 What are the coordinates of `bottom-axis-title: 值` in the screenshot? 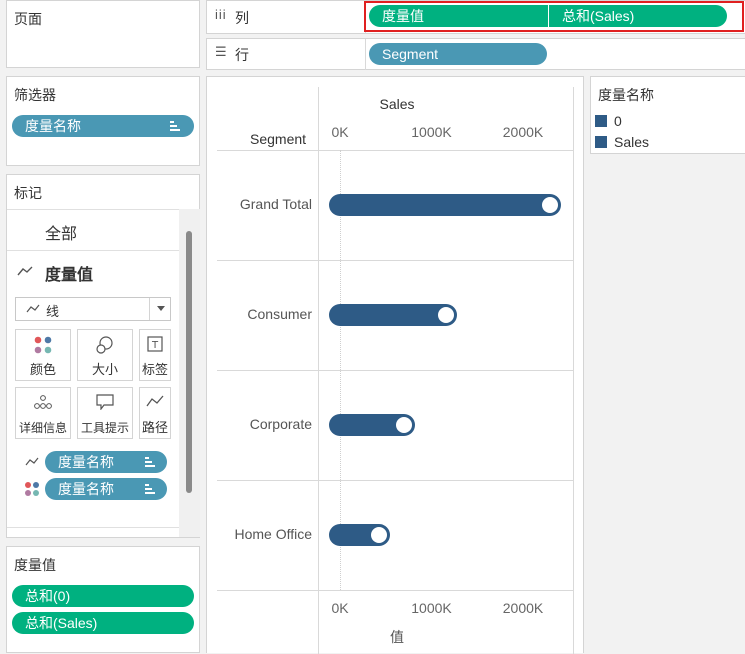 It's located at (397, 637).